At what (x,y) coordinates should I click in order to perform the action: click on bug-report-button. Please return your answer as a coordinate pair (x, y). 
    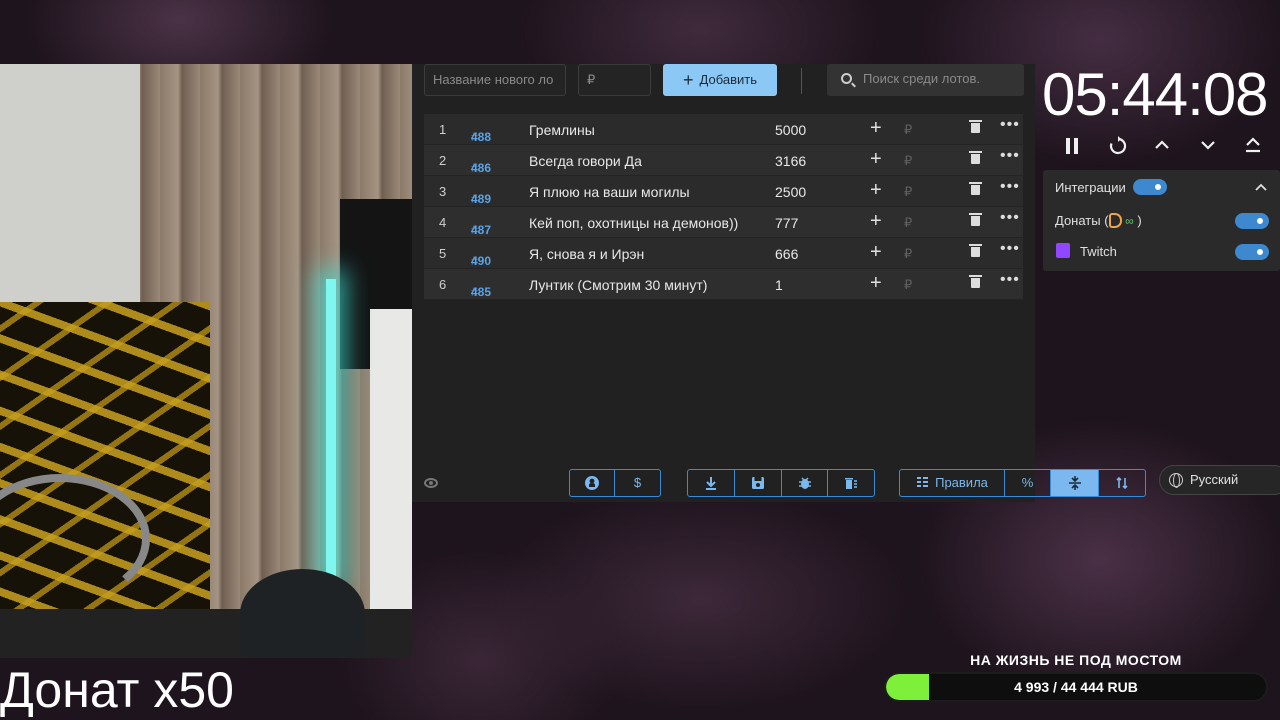
    Looking at the image, I should click on (805, 483).